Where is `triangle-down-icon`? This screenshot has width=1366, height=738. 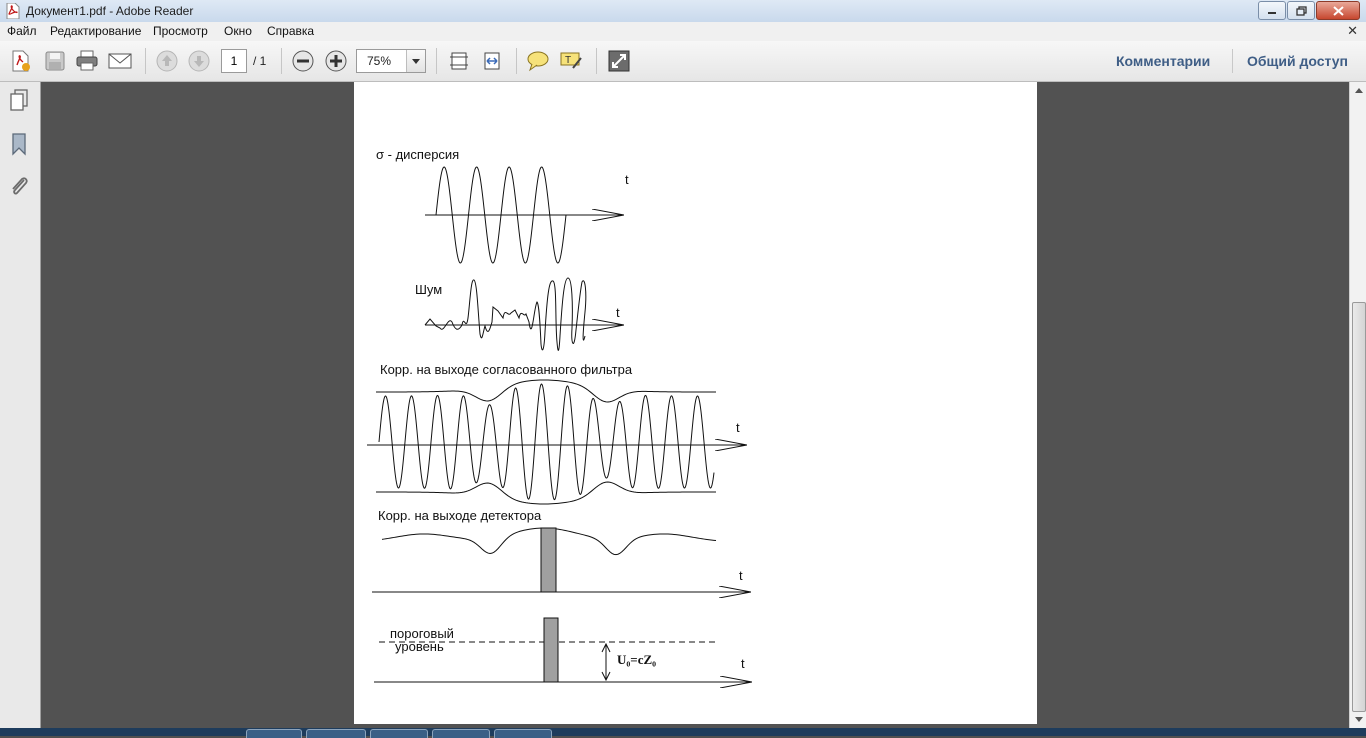 triangle-down-icon is located at coordinates (1358, 719).